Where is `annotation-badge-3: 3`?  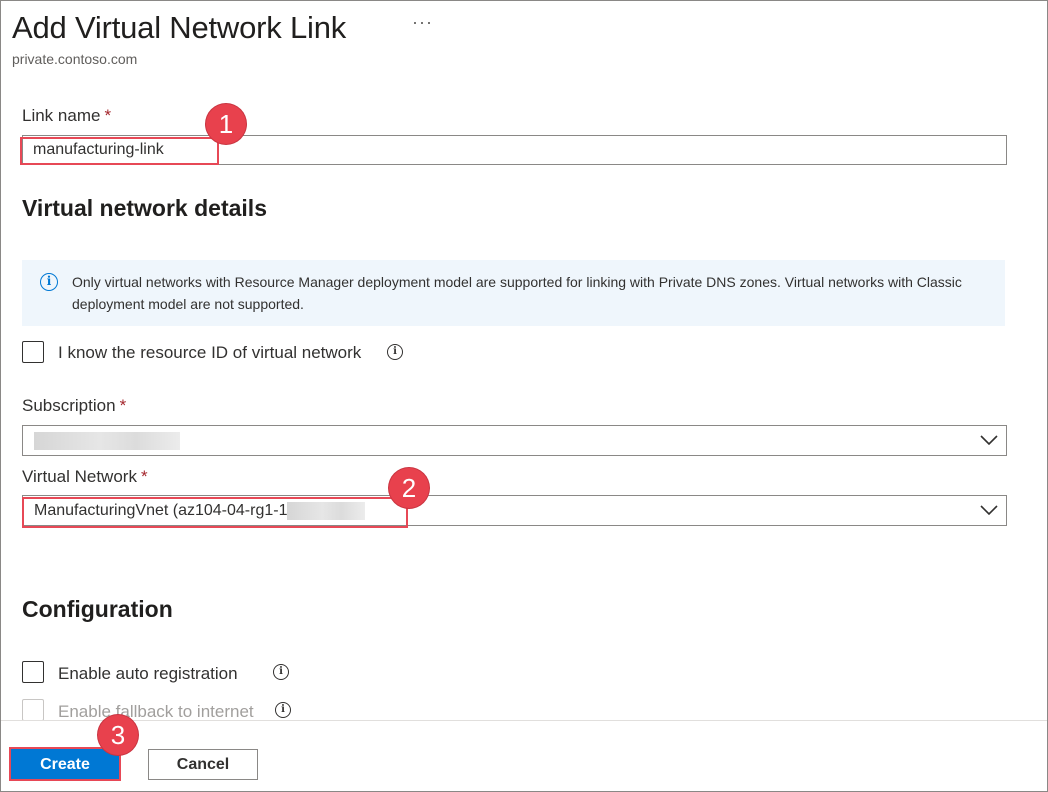
annotation-badge-3: 3 is located at coordinates (118, 735).